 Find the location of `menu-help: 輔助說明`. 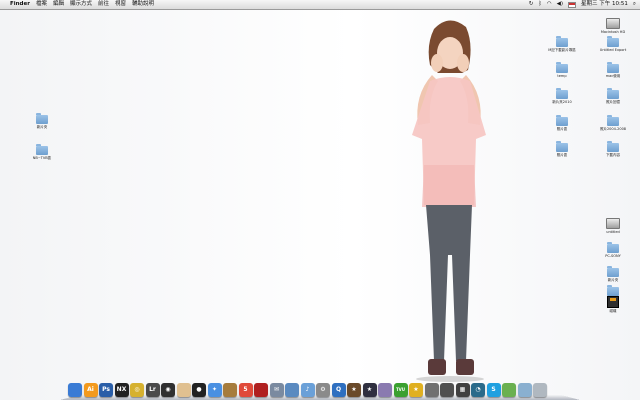

menu-help: 輔助說明 is located at coordinates (143, 4).